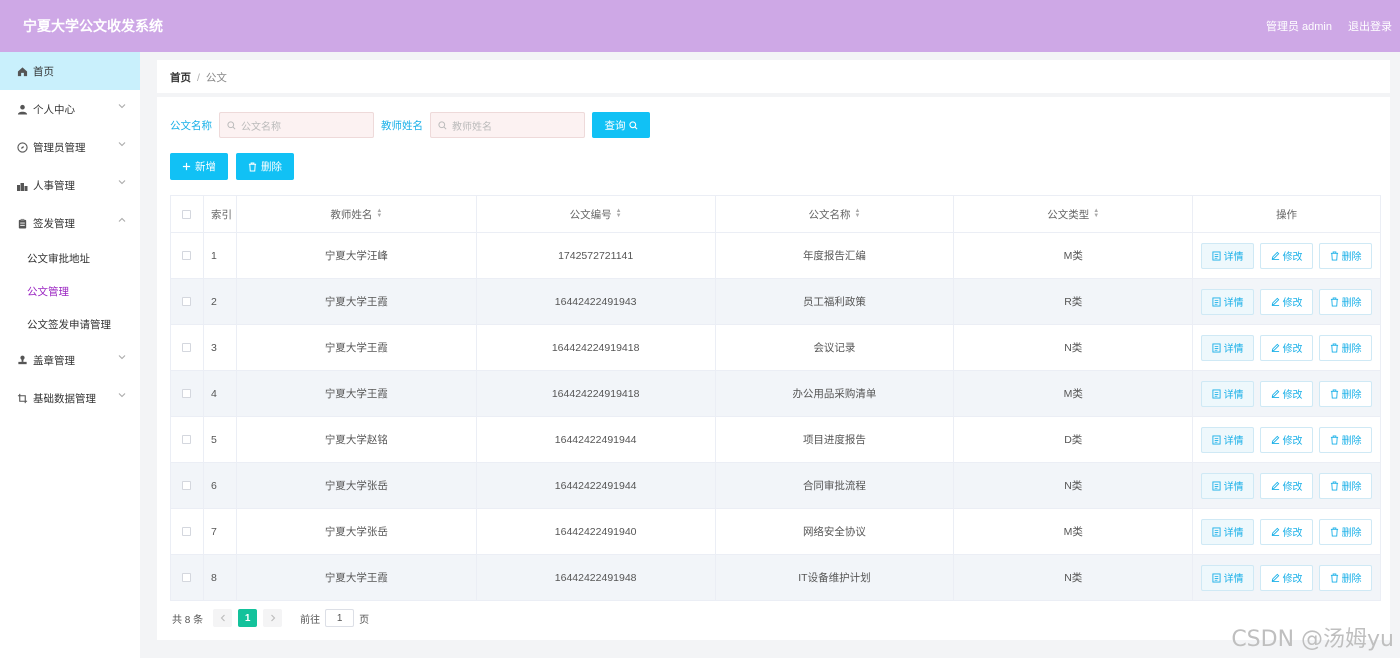  I want to click on header-teacher: 教师姓名 ▲ ▼, so click(356, 214).